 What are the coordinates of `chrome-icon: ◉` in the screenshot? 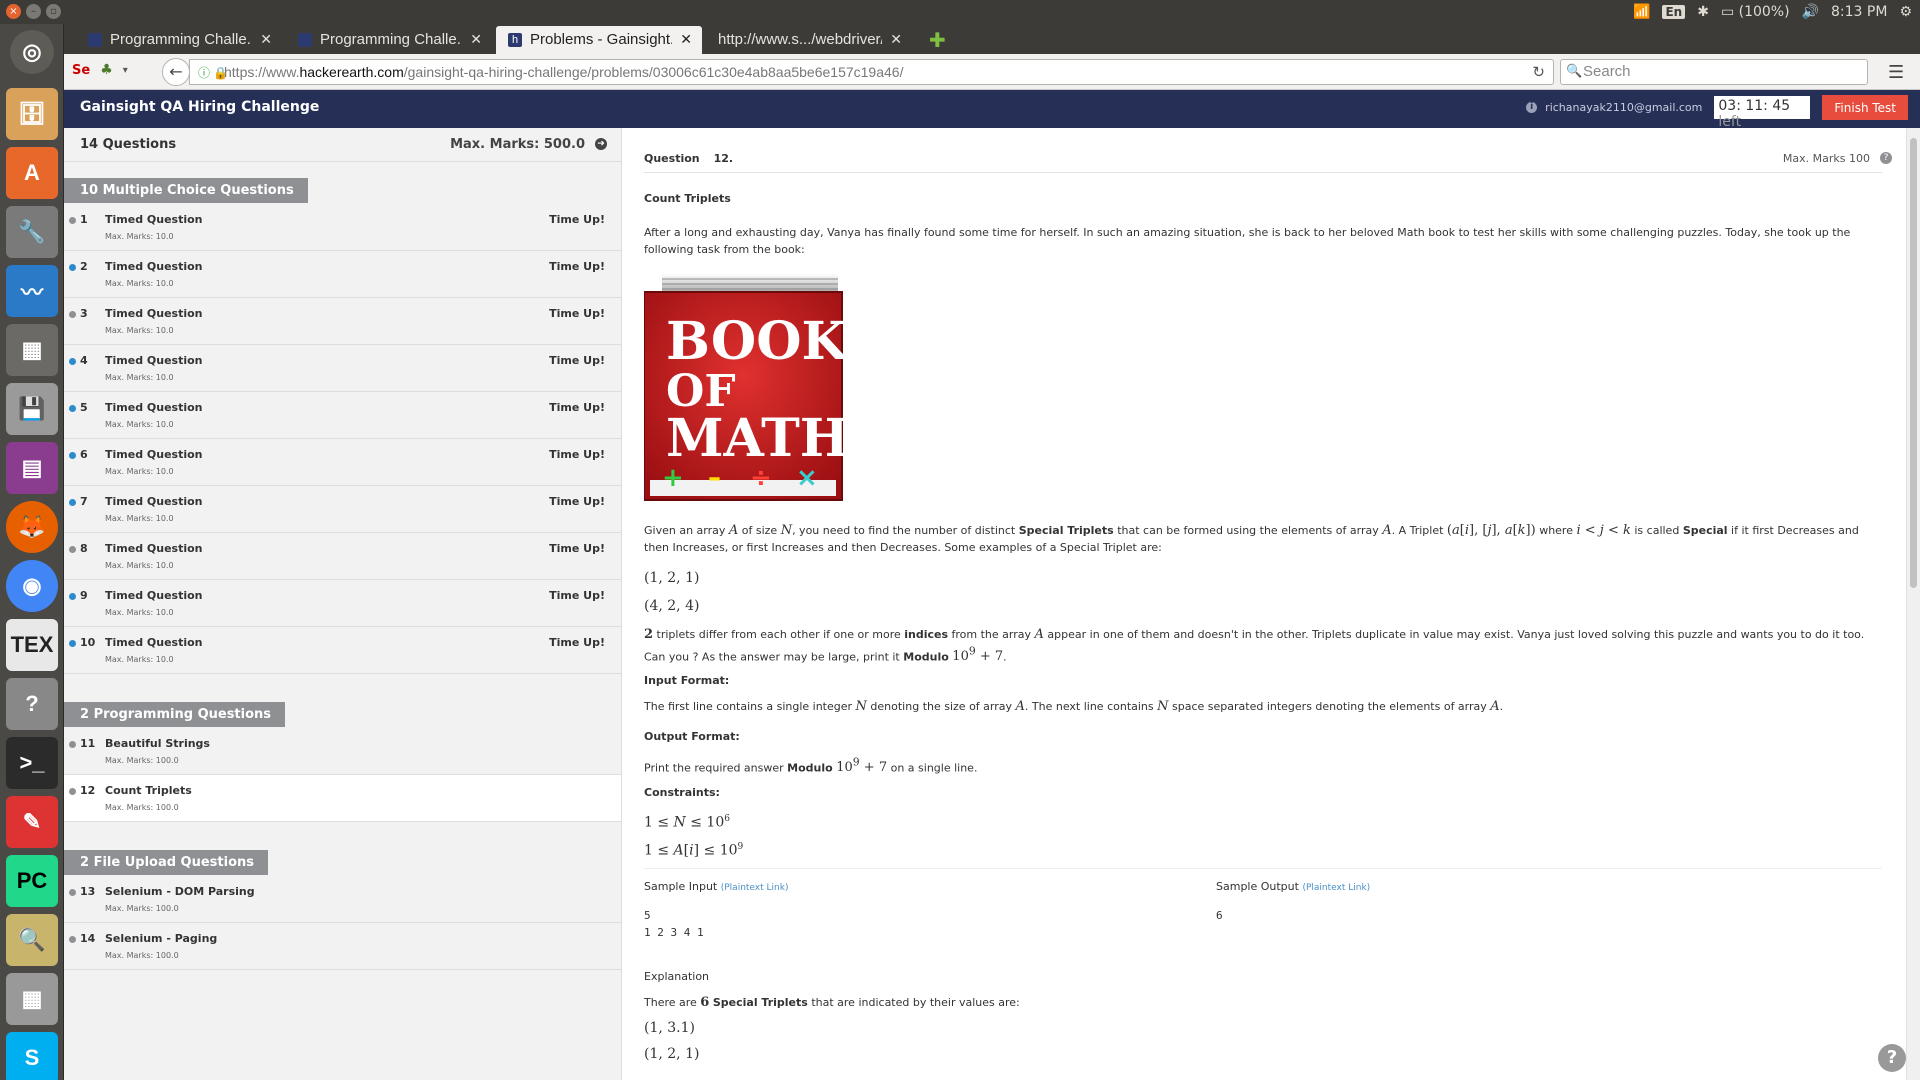 It's located at (32, 586).